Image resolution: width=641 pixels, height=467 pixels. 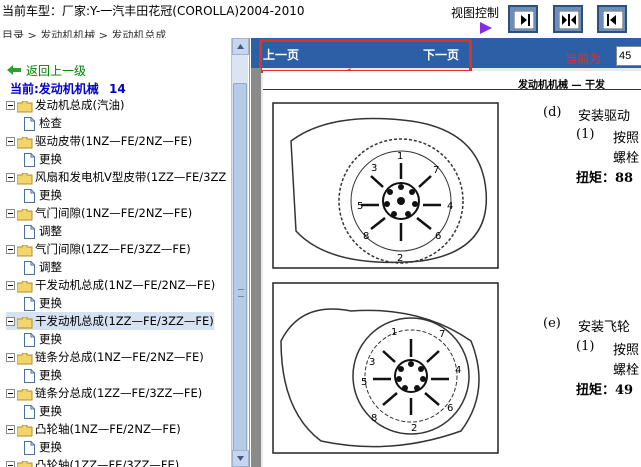 What do you see at coordinates (125, 285) in the screenshot?
I see `tree-item-label: 干发动机总成(1NZ—FE/2NZ—FE)` at bounding box center [125, 285].